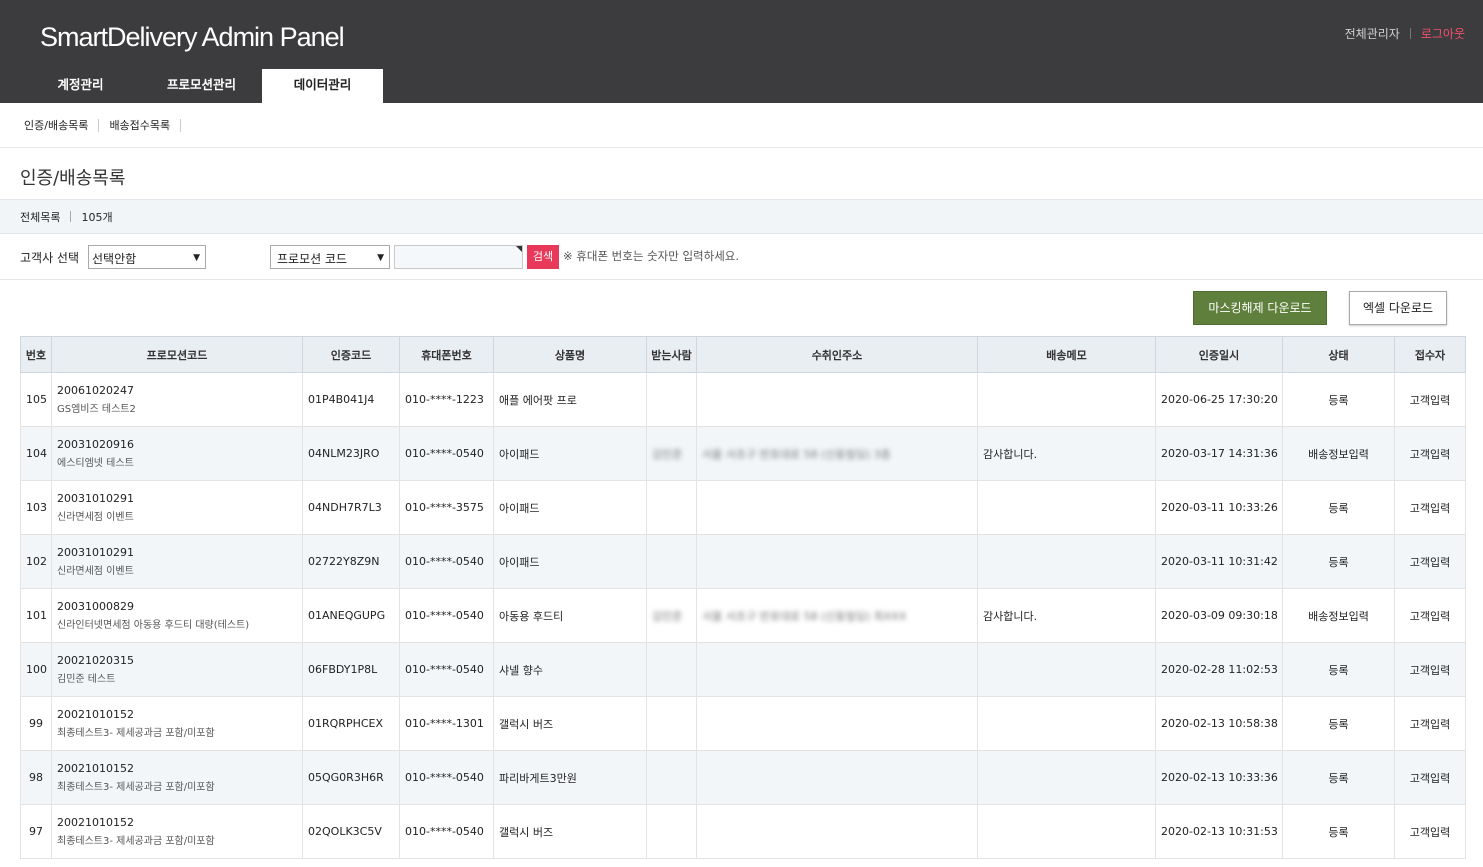  I want to click on cell-date: 2020-02-13 10:31:53, so click(1219, 831).